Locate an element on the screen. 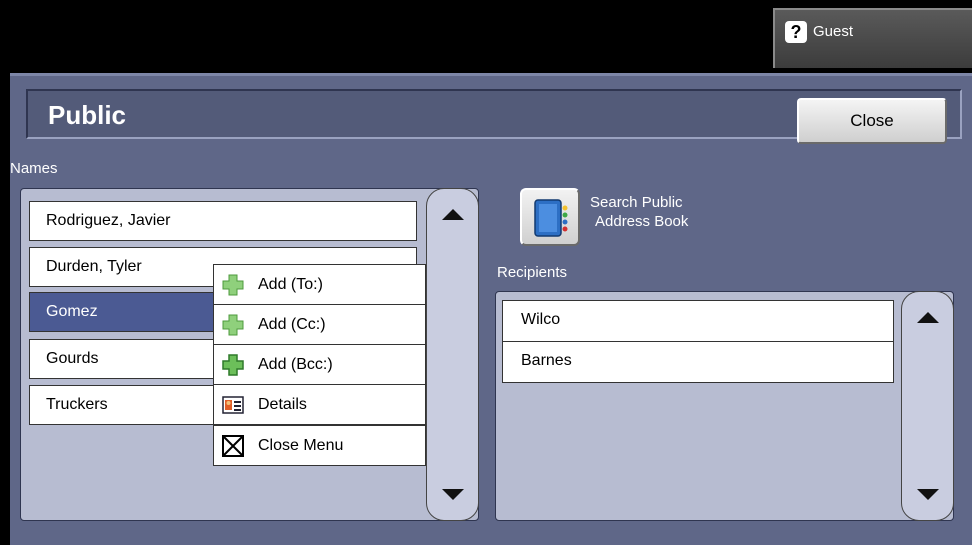  menu-item-label: Add (Cc:) is located at coordinates (292, 324).